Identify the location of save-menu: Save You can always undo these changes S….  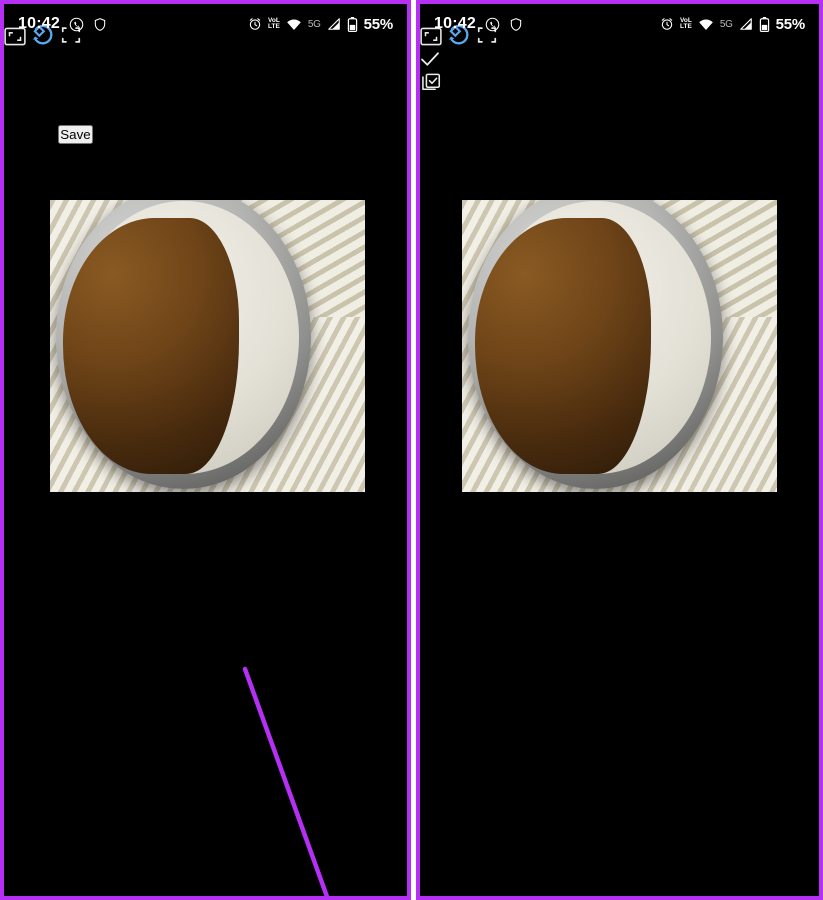
(619, 75).